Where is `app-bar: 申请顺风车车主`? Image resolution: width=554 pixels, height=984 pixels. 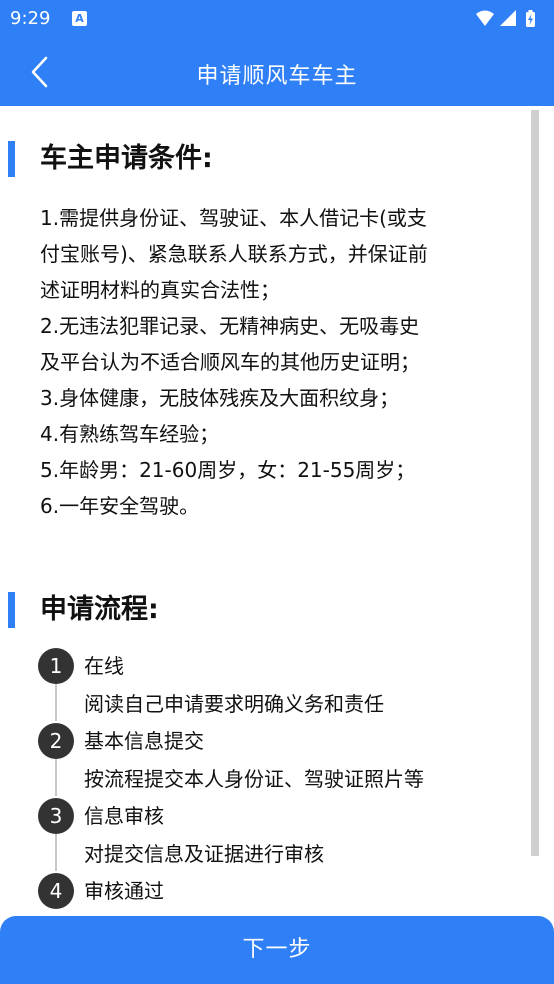 app-bar: 申请顺风车车主 is located at coordinates (277, 72).